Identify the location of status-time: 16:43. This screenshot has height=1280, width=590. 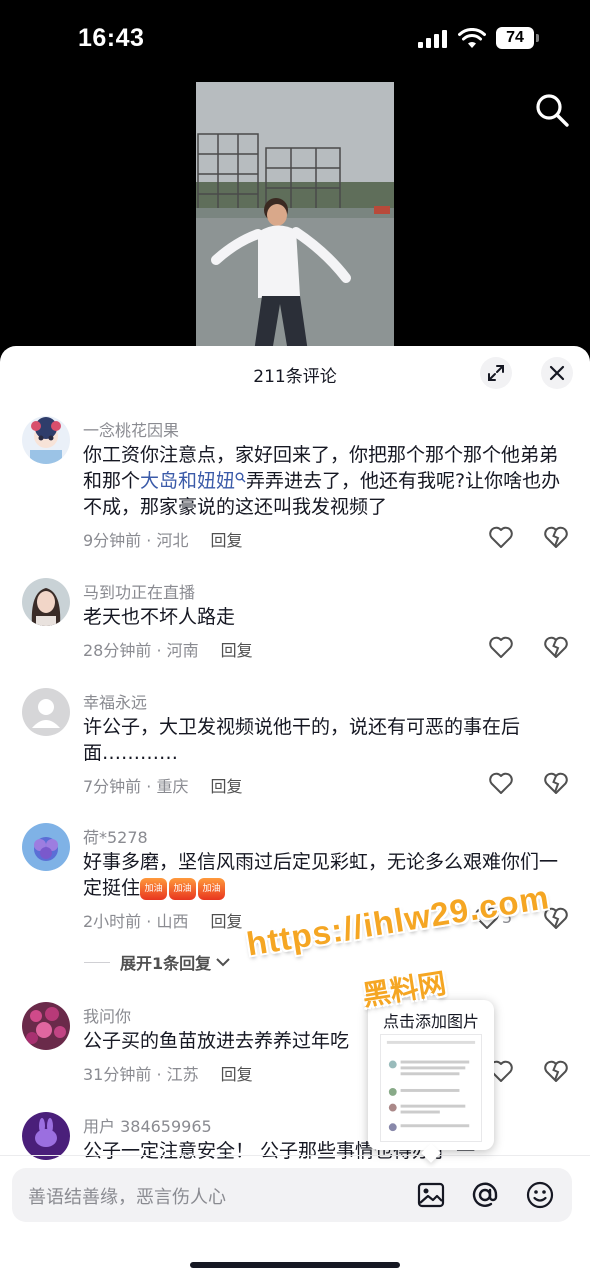
(111, 38).